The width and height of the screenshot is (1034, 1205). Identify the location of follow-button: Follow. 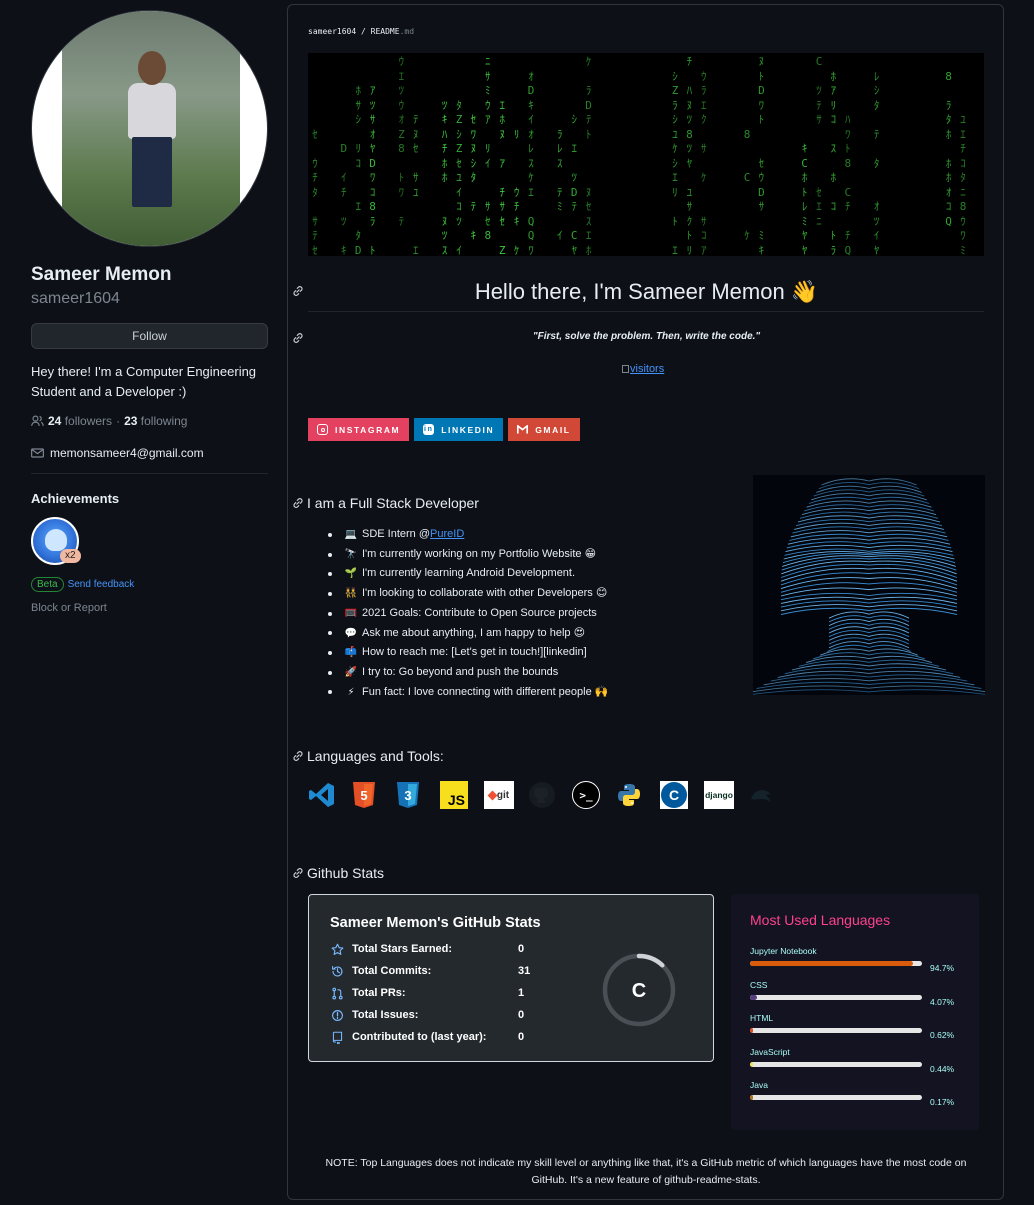
(149, 336).